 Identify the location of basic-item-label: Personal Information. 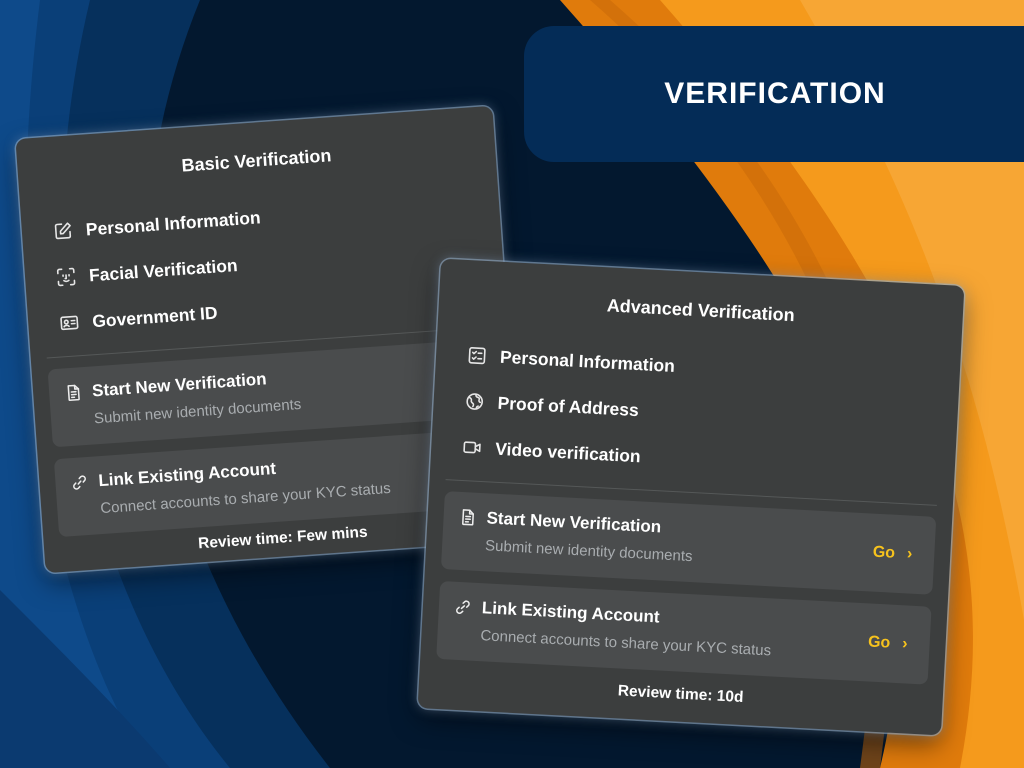
(173, 222).